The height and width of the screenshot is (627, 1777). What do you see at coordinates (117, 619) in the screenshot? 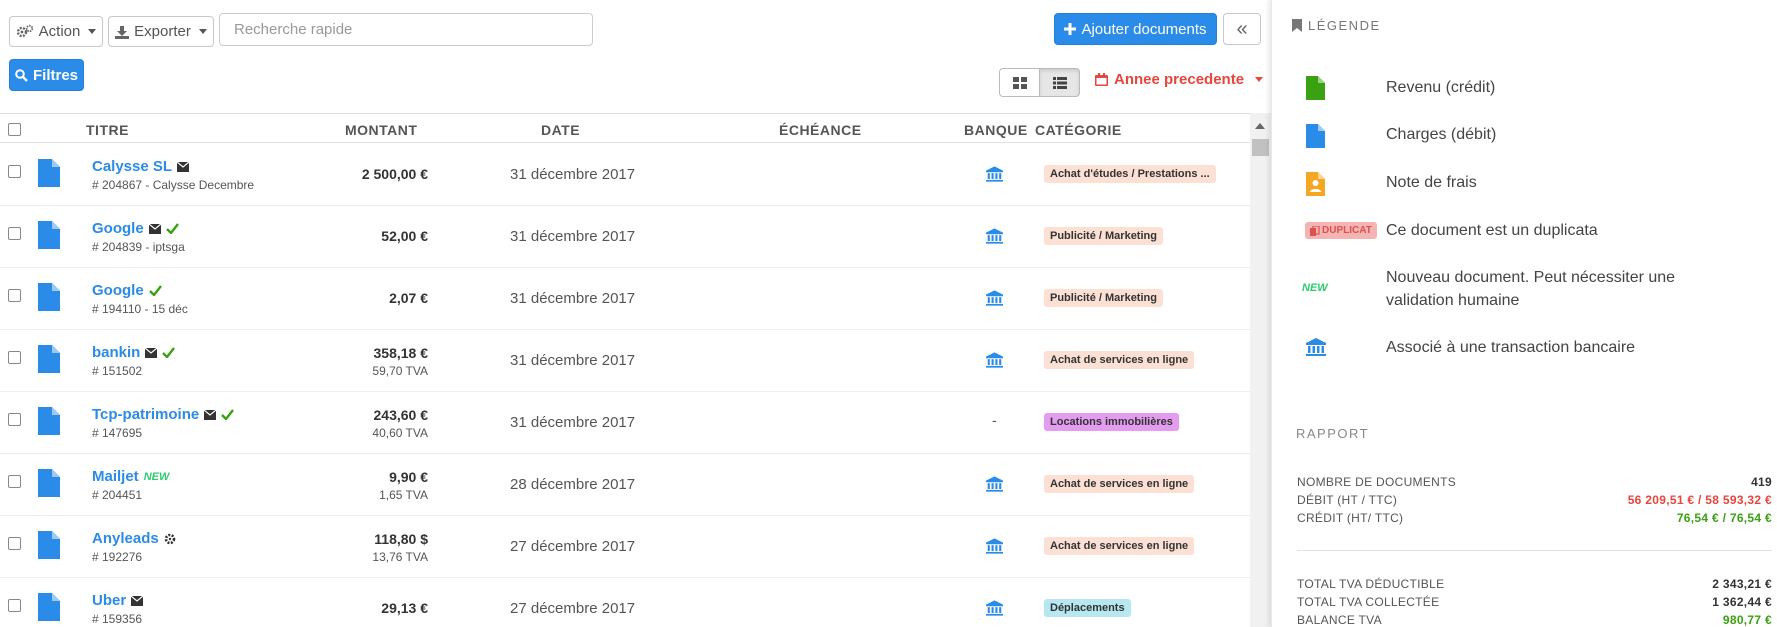
I see `document-reference: # 159356` at bounding box center [117, 619].